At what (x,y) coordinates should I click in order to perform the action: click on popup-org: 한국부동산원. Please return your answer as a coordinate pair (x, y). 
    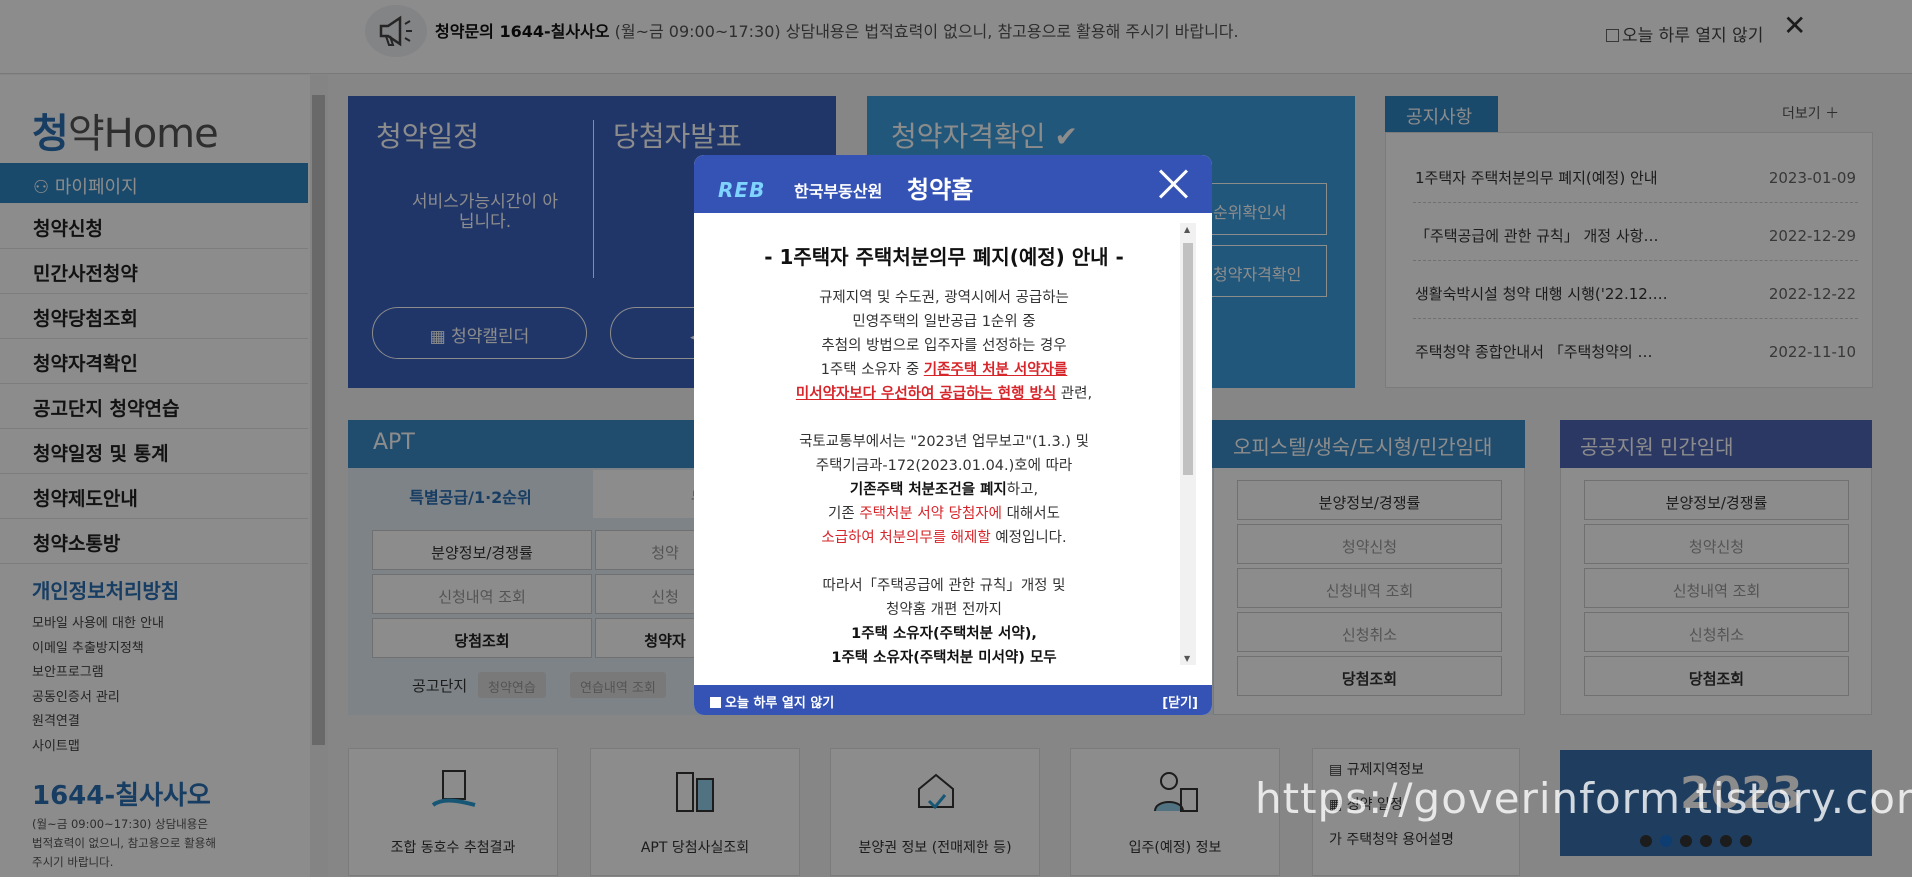
    Looking at the image, I should click on (838, 191).